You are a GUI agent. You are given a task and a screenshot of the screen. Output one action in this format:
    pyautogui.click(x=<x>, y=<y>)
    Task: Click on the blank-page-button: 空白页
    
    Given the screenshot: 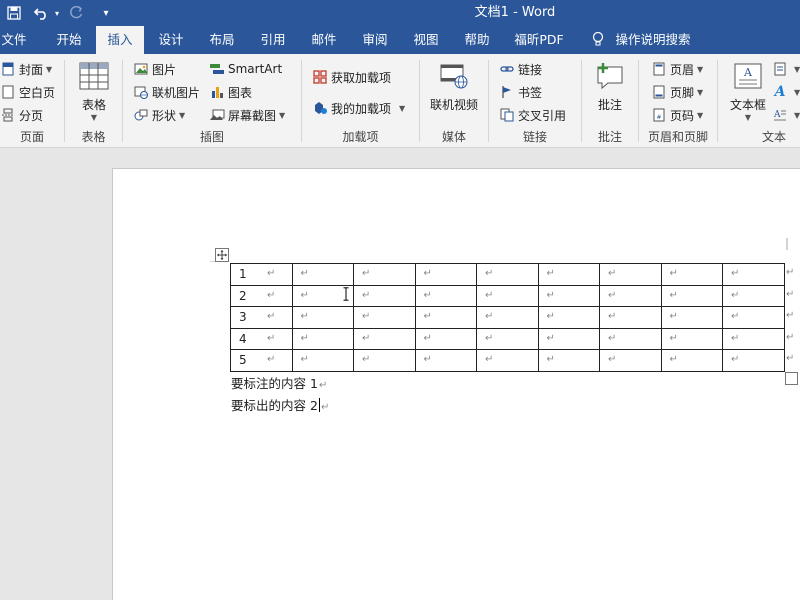 What is the action you would take?
    pyautogui.click(x=27, y=92)
    